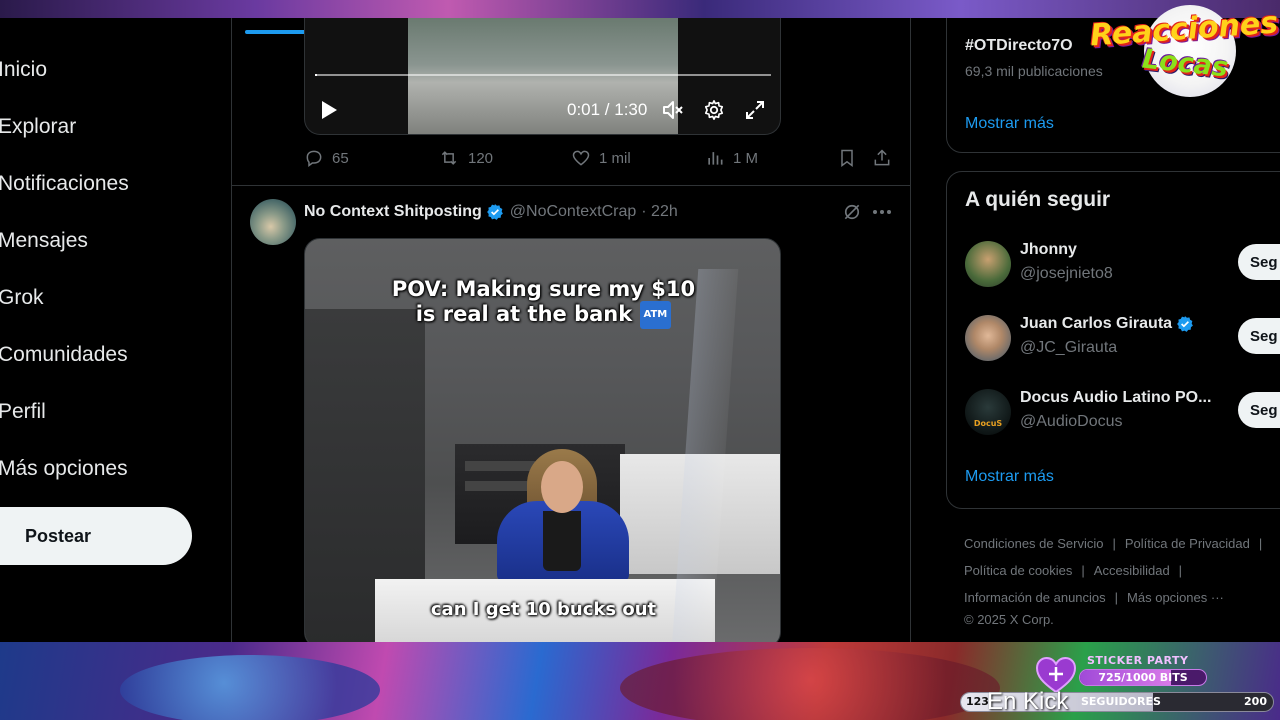 This screenshot has height=720, width=1280. I want to click on trends-show-more-link: Mostrar más, so click(1009, 124).